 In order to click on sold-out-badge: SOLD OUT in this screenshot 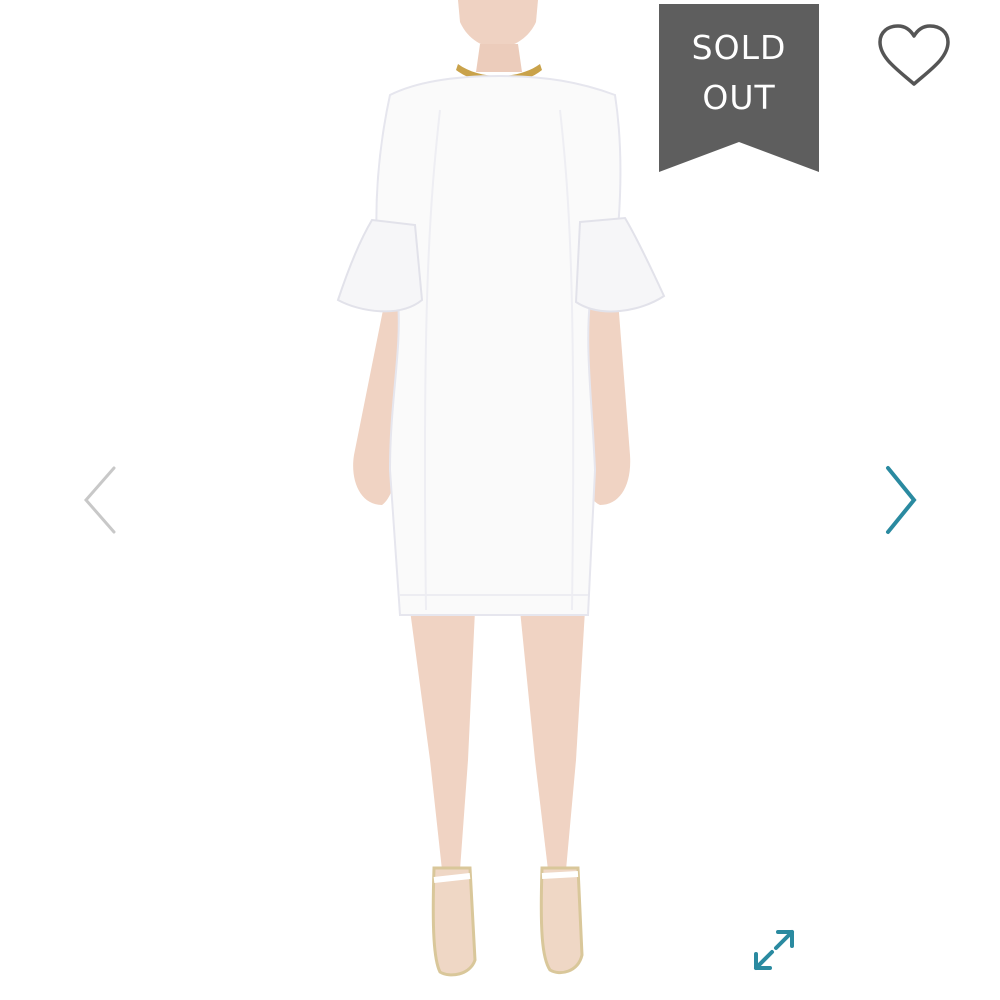, I will do `click(739, 88)`.